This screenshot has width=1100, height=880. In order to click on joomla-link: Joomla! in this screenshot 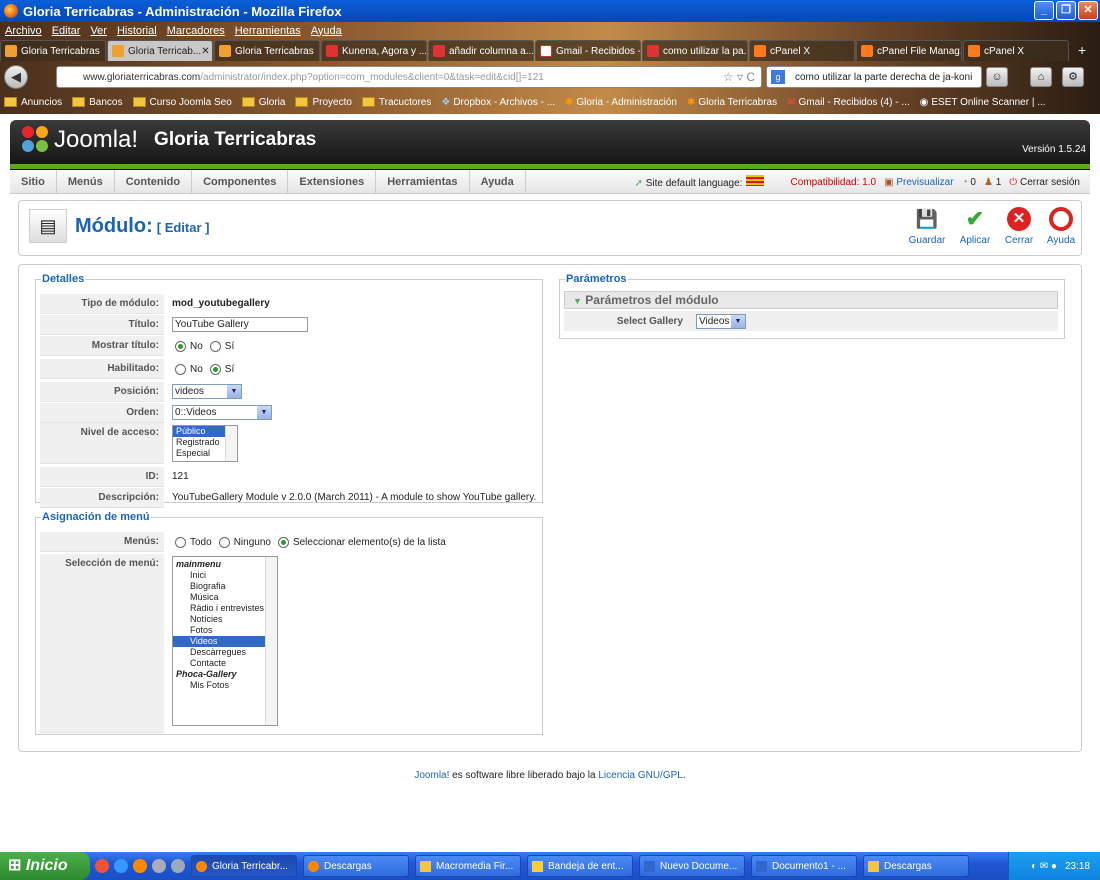, I will do `click(431, 775)`.